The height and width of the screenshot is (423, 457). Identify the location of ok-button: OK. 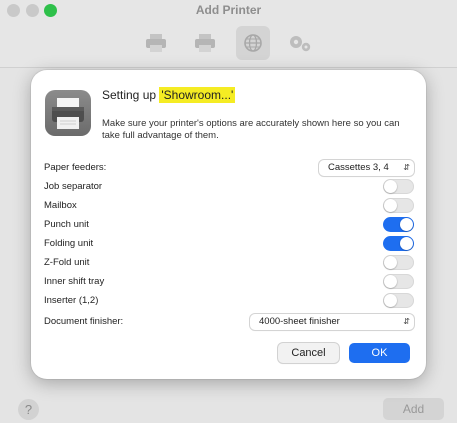
(379, 353).